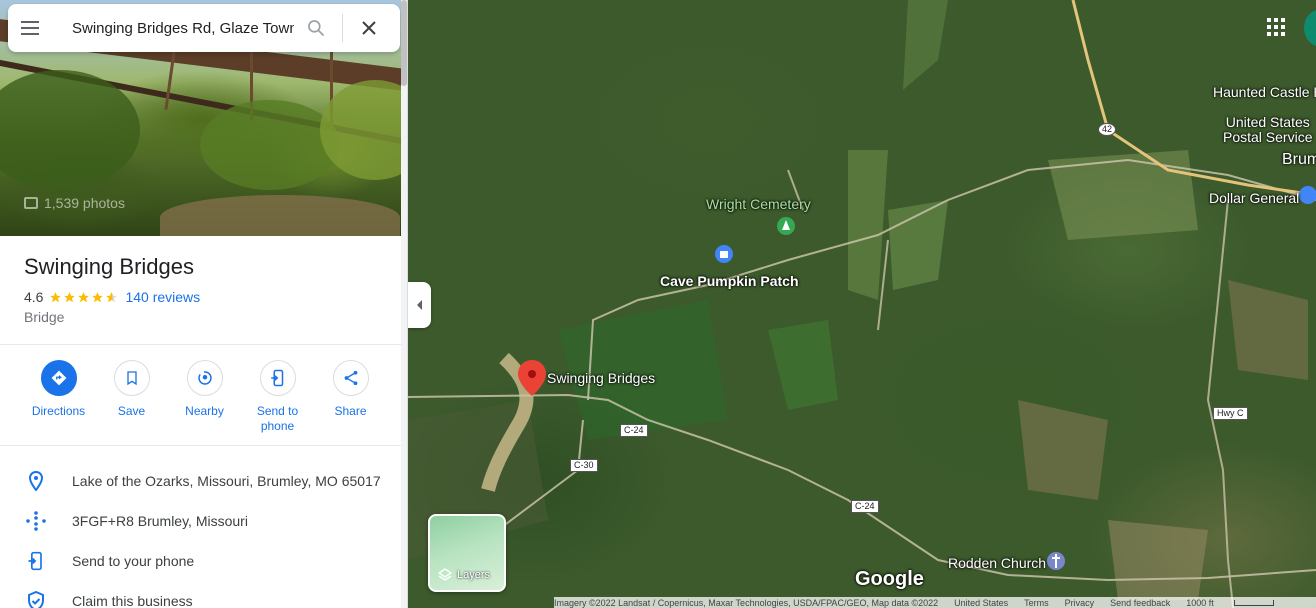  I want to click on photos-count: 1,539 photos, so click(74, 203).